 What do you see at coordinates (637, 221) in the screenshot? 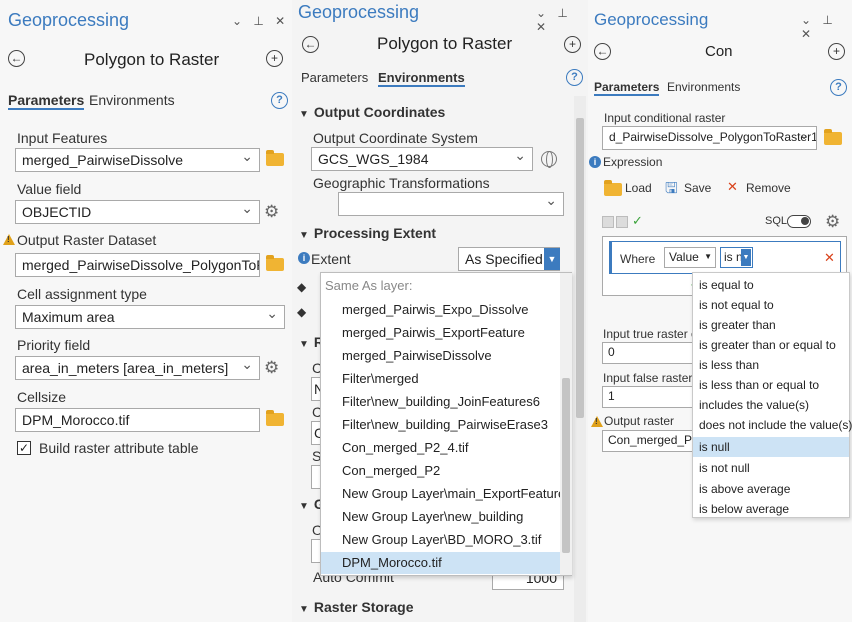
I see `verify-check-icon: ✓` at bounding box center [637, 221].